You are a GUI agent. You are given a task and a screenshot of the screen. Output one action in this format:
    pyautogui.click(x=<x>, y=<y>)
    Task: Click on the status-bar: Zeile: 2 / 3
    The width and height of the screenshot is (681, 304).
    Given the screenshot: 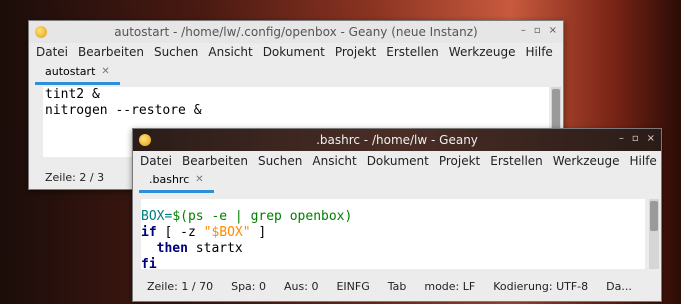 What is the action you would take?
    pyautogui.click(x=74, y=177)
    